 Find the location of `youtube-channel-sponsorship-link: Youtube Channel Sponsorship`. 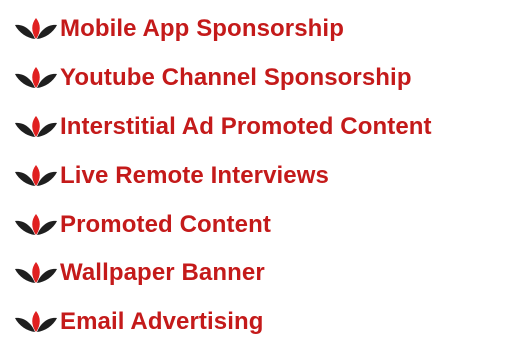

youtube-channel-sponsorship-link: Youtube Channel Sponsorship is located at coordinates (236, 78).